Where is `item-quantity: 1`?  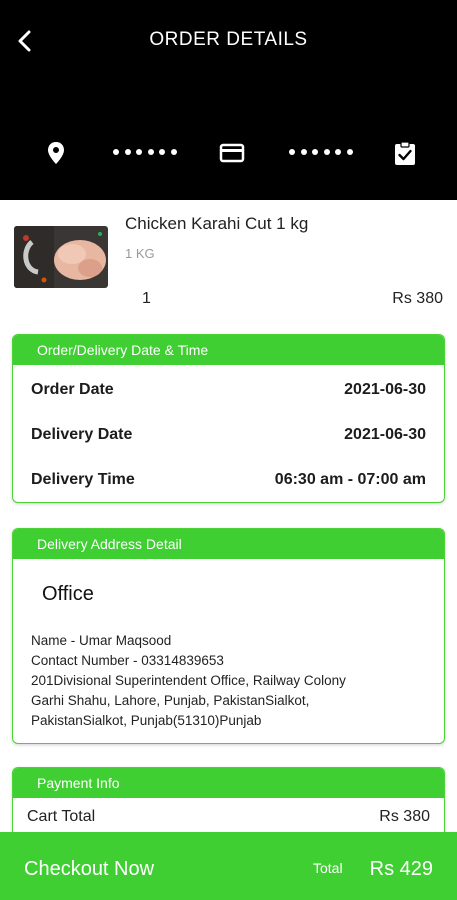 item-quantity: 1 is located at coordinates (146, 298).